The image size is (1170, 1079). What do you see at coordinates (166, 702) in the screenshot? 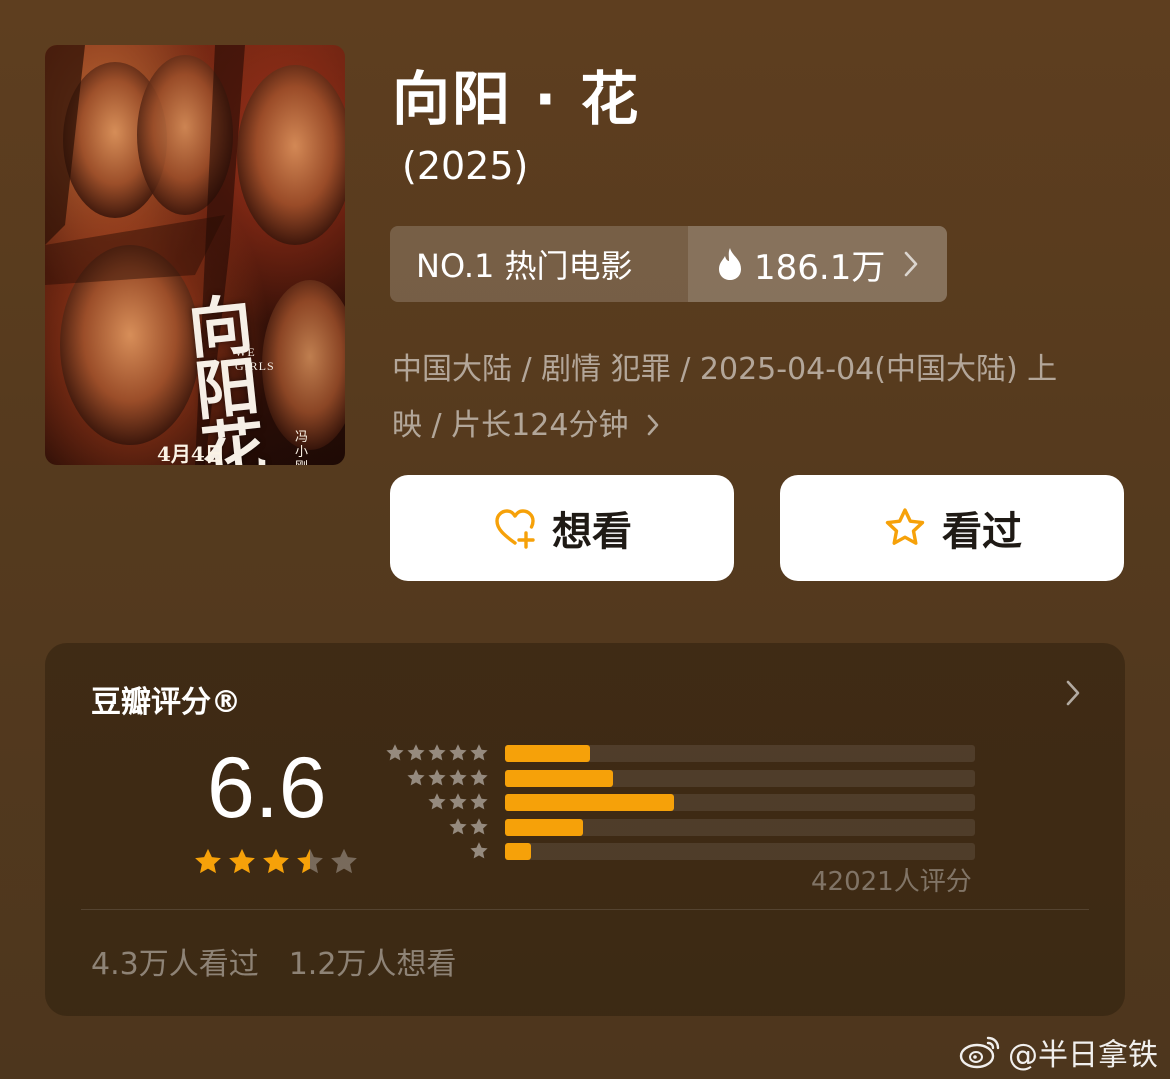
I see `rating-title: 豆瓣评分®` at bounding box center [166, 702].